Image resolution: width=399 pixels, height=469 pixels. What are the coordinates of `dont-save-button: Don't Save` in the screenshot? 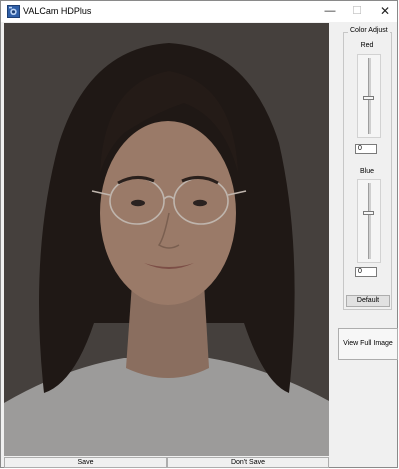 It's located at (248, 462).